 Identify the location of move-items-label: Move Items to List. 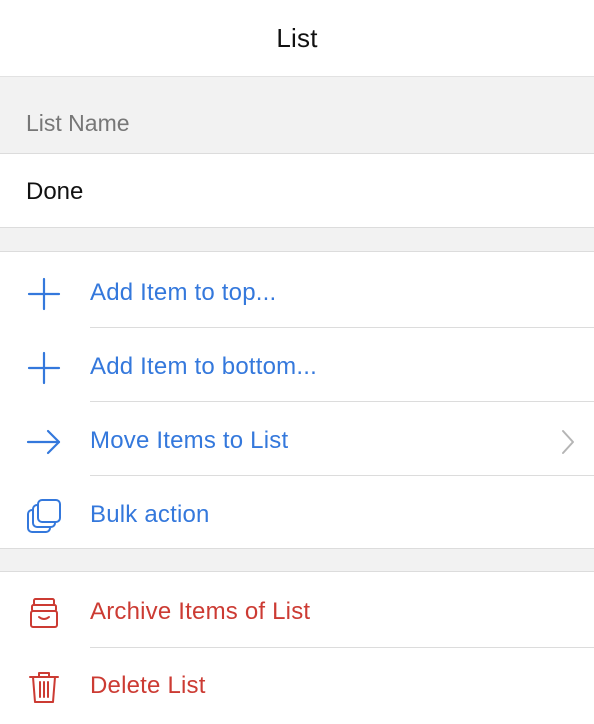
(189, 440).